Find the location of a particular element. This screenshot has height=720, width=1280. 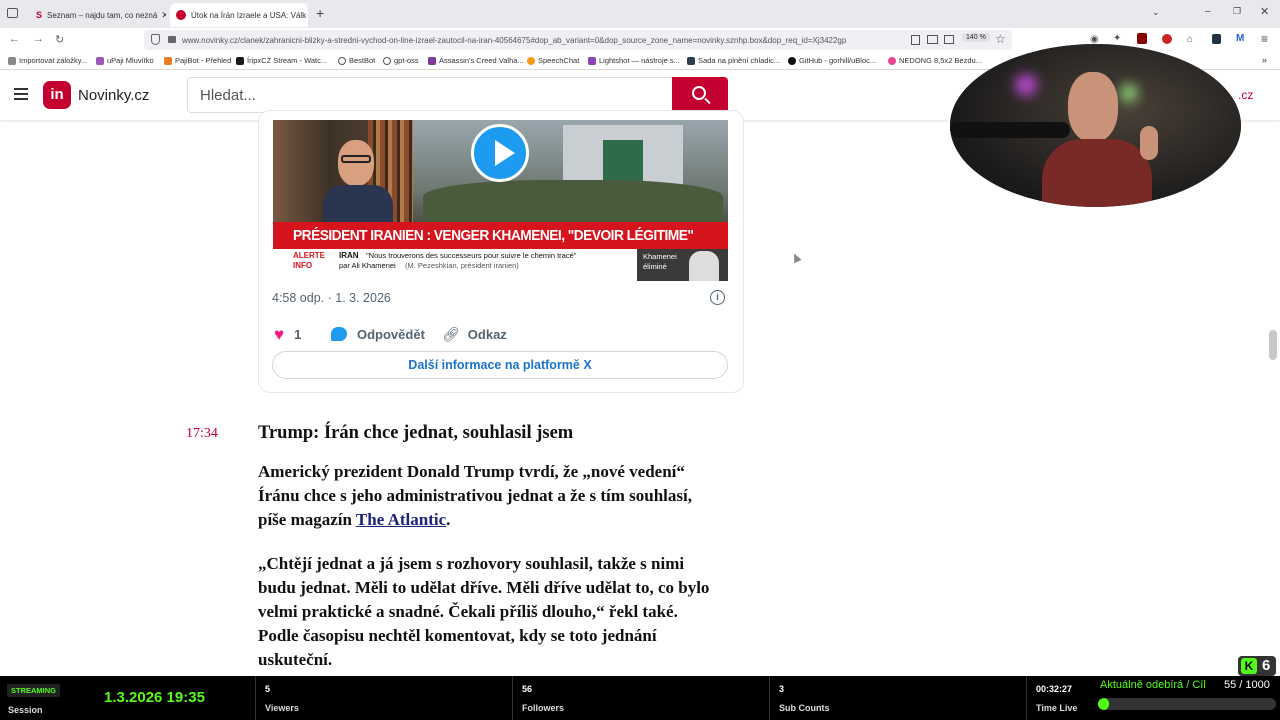

tab-overflow-chevron-icon: ⌄ is located at coordinates (1156, 12).